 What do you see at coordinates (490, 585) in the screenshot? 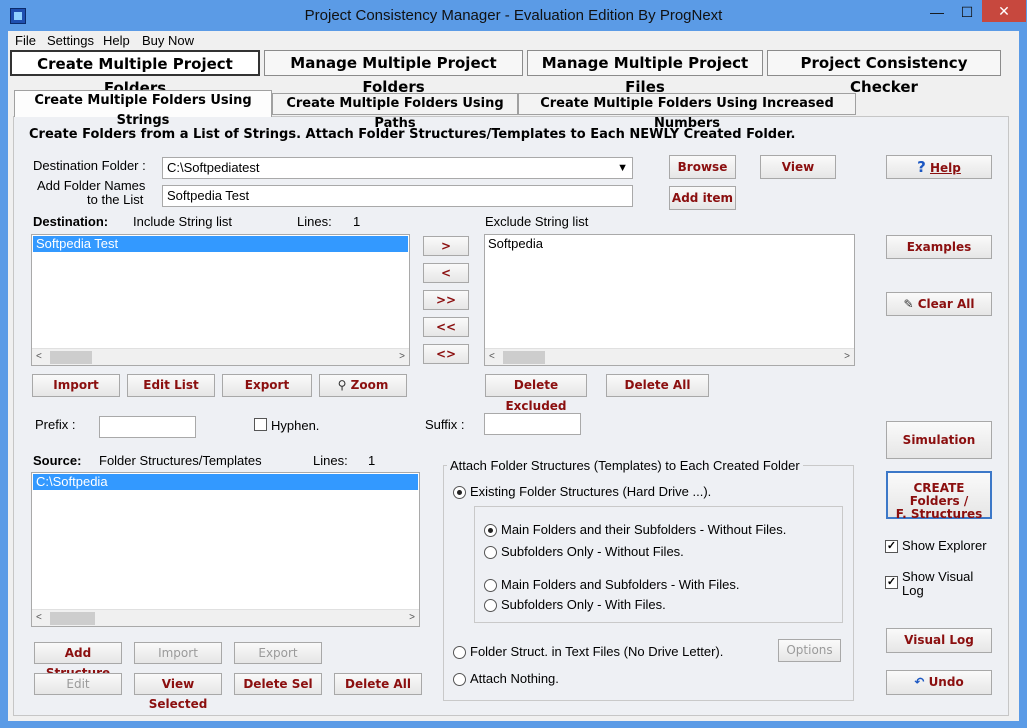
I see `radio-main-files` at bounding box center [490, 585].